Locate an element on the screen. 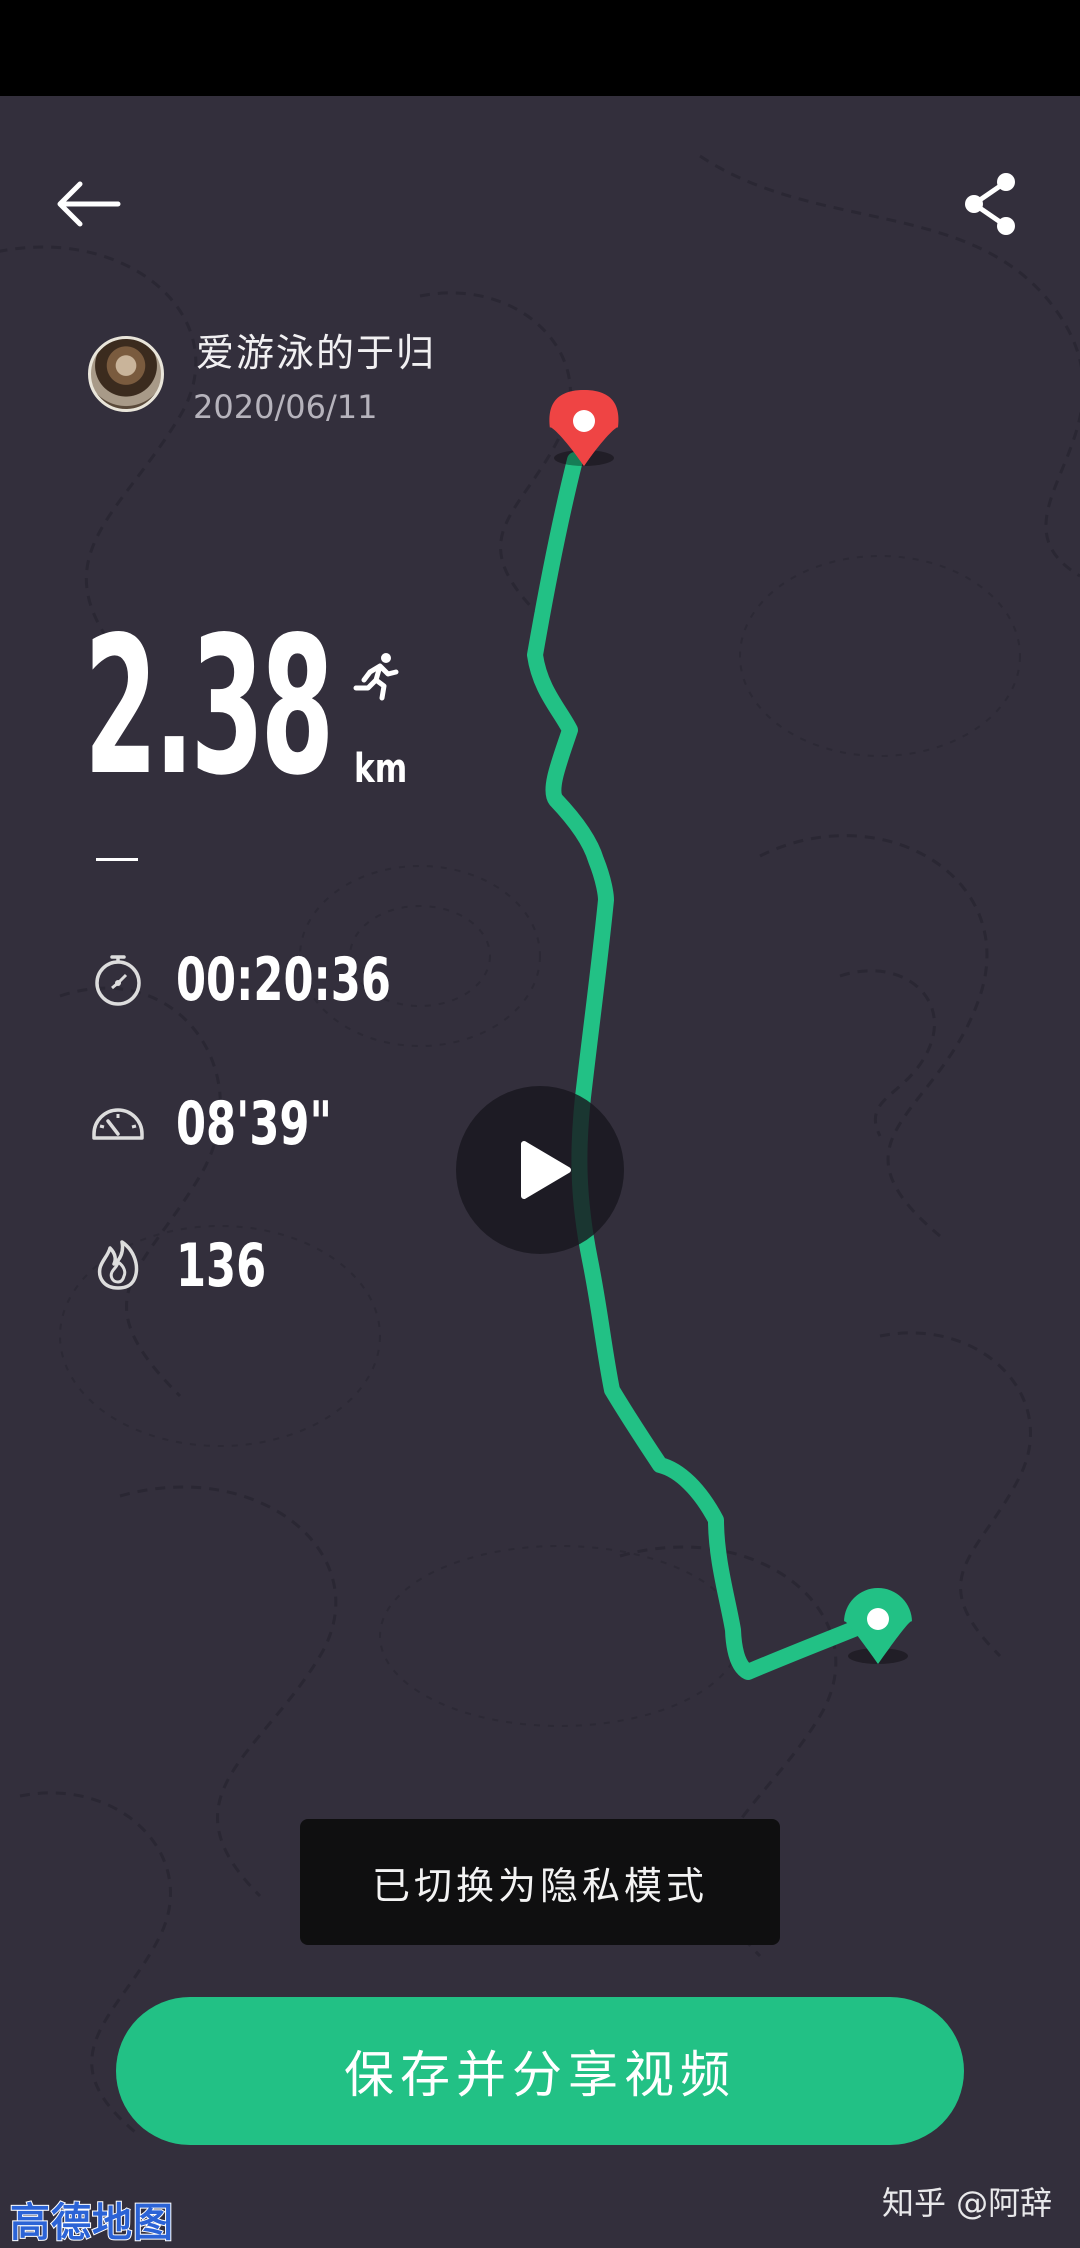 The height and width of the screenshot is (2248, 1080). start-marker-icon is located at coordinates (584, 428).